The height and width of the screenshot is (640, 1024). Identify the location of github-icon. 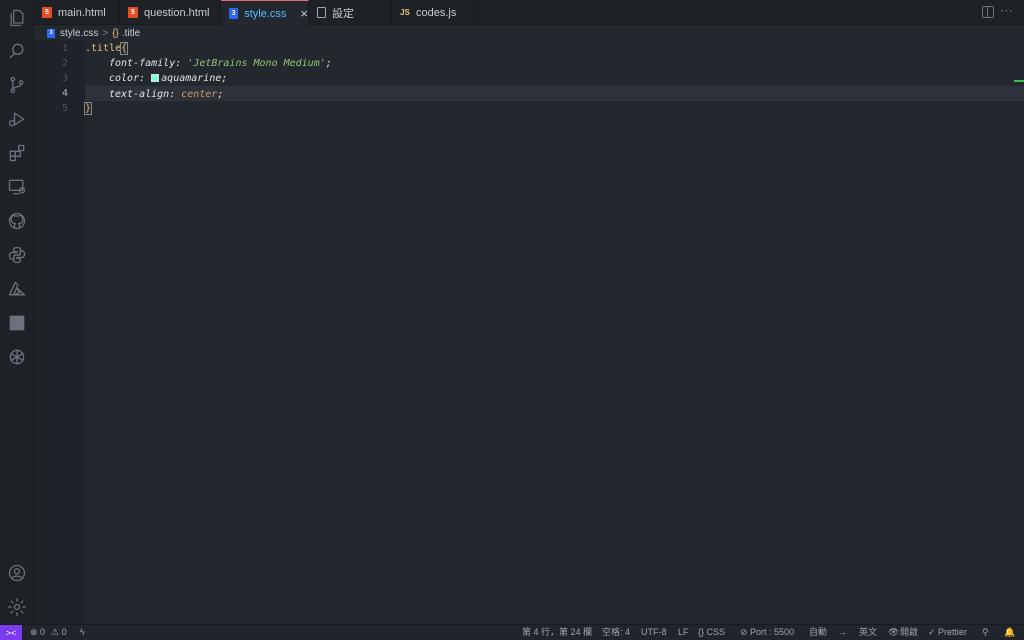
(17, 221).